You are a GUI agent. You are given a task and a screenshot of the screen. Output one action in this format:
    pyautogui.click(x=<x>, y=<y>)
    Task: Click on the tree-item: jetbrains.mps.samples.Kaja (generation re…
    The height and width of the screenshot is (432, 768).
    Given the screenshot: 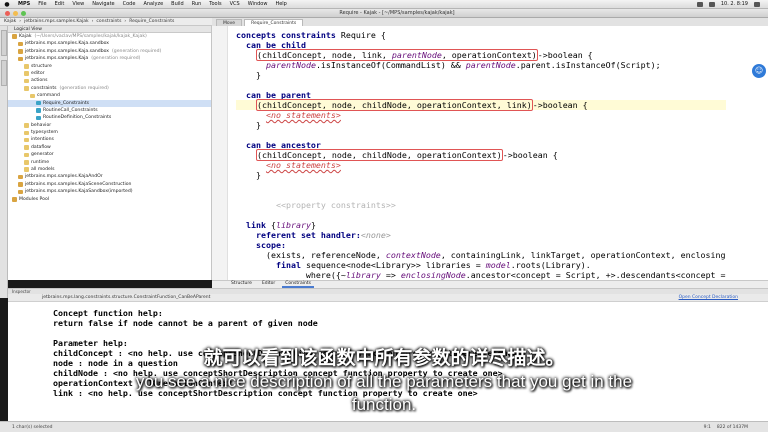 What is the action you would take?
    pyautogui.click(x=109, y=58)
    